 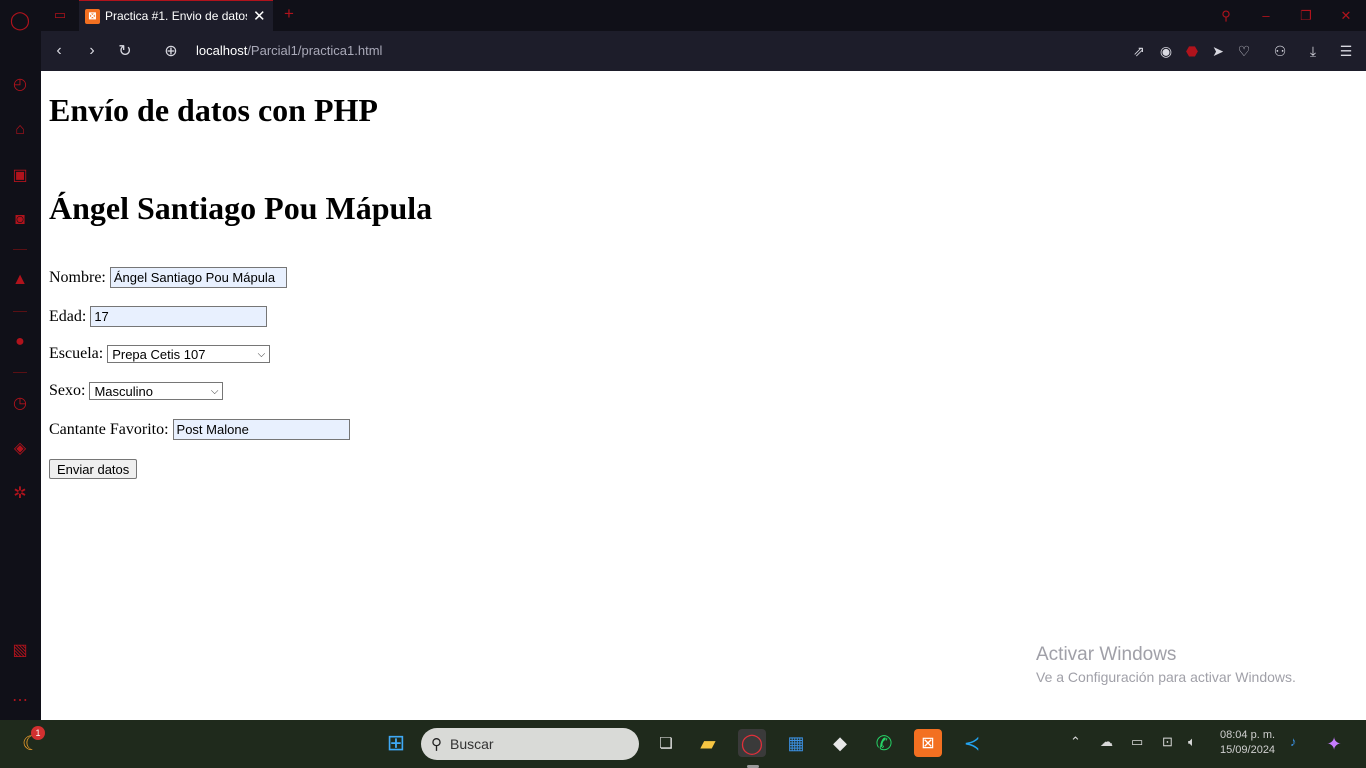 What do you see at coordinates (20, 360) in the screenshot?
I see `browser-sidebar: ◯ ◴ ⌂ ▣ ◙ ▲ ● ◷ ◈ ✲ ▧ ⋯` at bounding box center [20, 360].